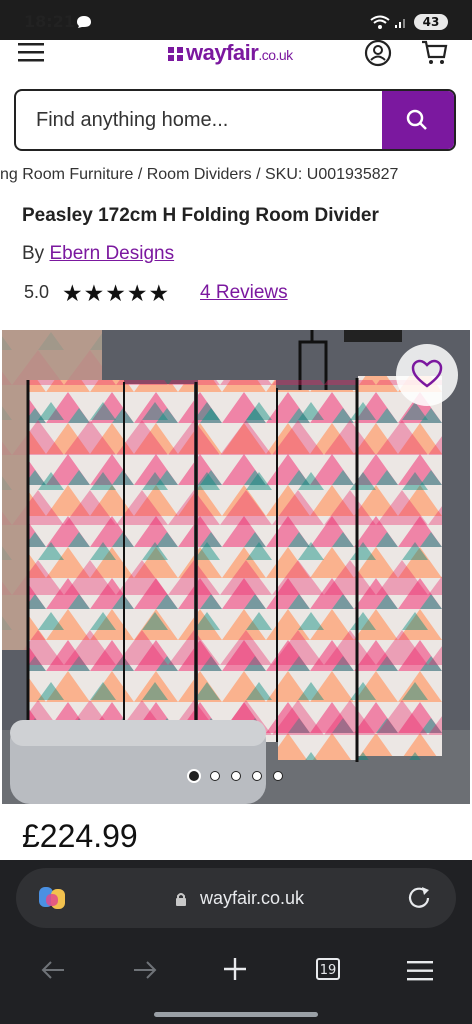 The image size is (472, 1024). I want to click on product-title: Peasley 172cm H Folding Room Divider, so click(200, 215).